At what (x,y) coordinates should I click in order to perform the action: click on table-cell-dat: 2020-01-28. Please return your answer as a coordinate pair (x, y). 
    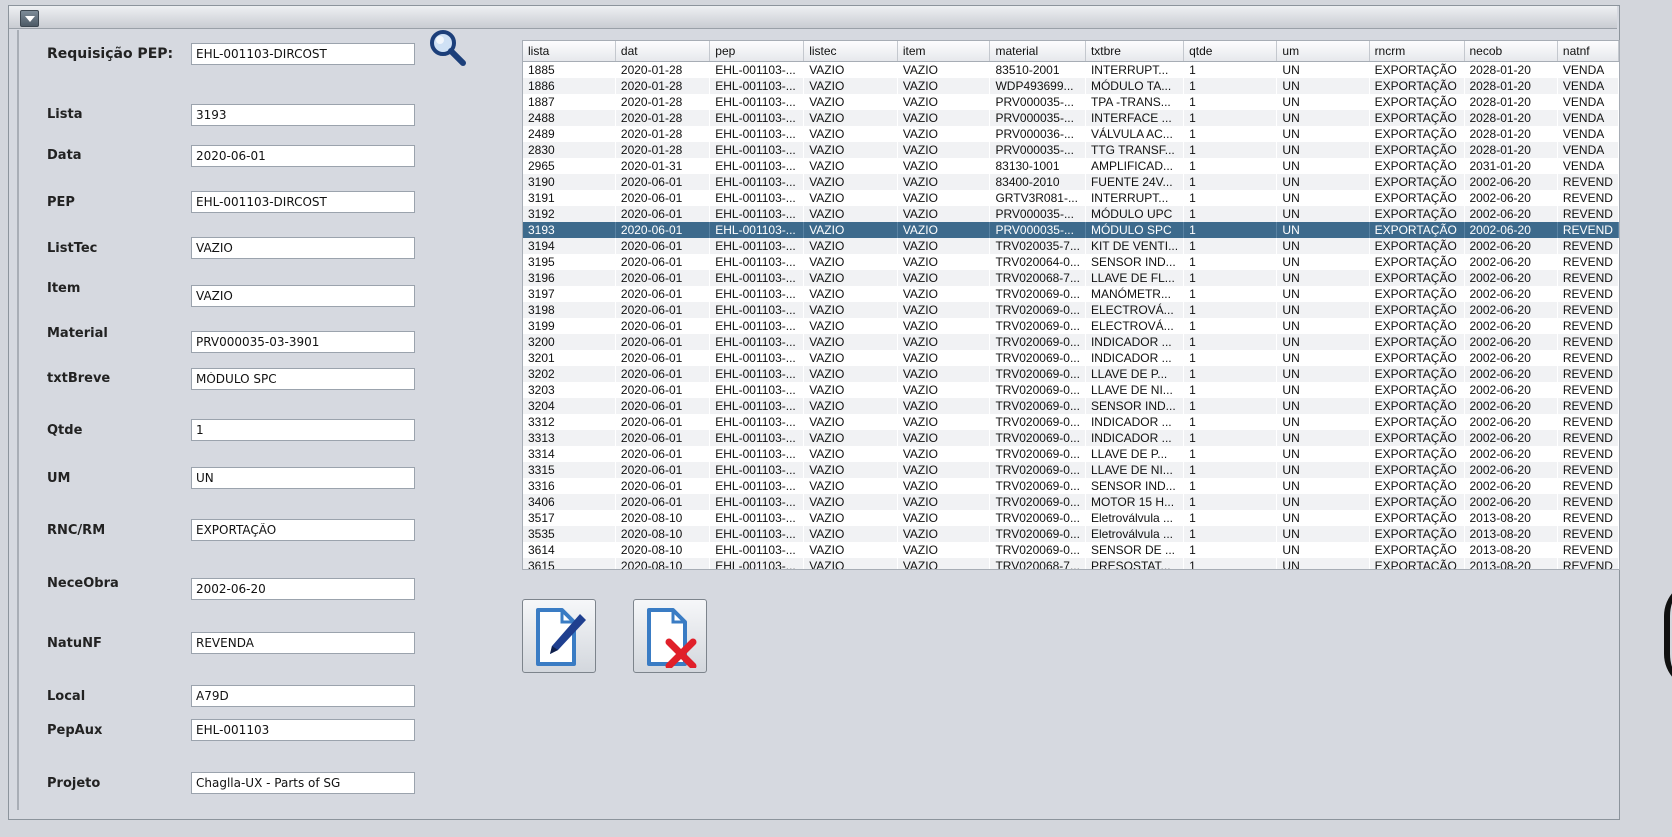
    Looking at the image, I should click on (651, 134).